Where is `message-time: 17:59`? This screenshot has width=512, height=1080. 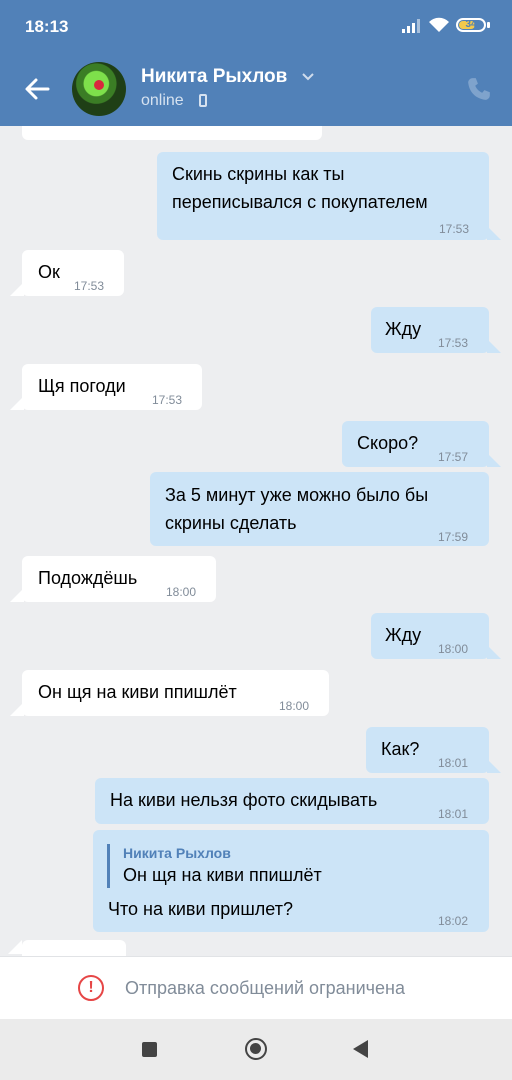 message-time: 17:59 is located at coordinates (453, 537).